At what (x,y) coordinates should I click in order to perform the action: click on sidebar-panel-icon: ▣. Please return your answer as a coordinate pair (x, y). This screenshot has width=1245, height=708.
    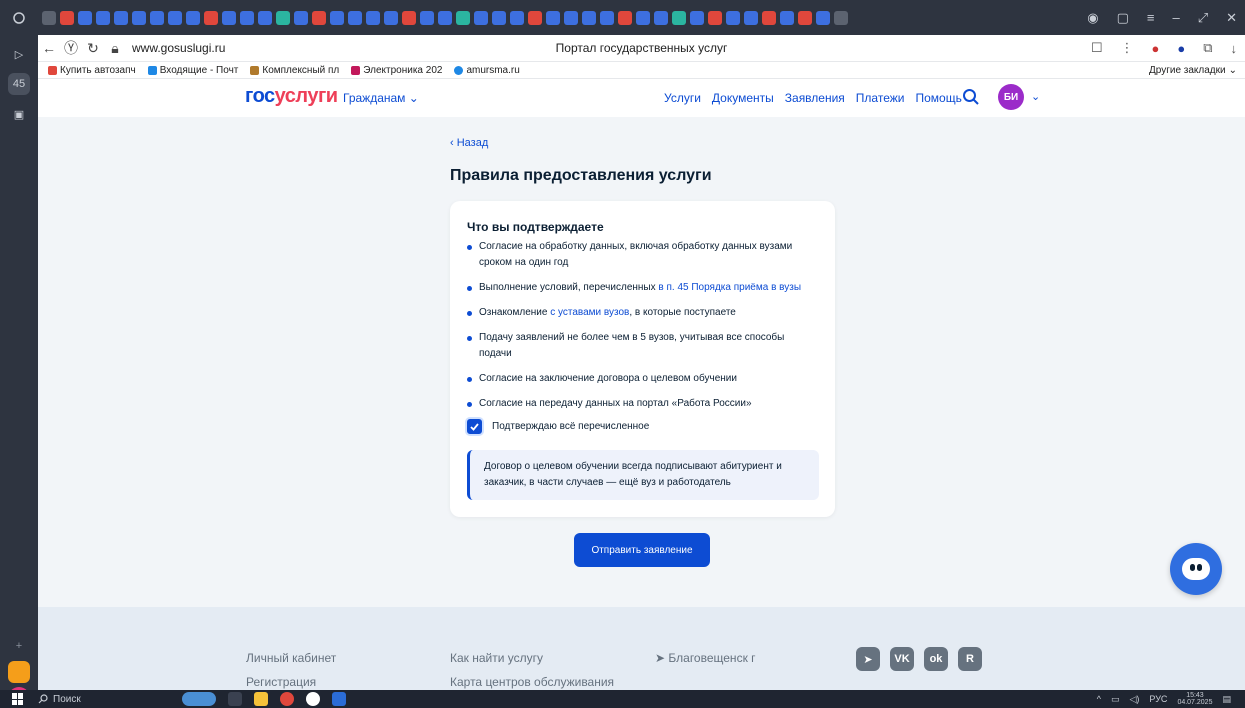
    Looking at the image, I should click on (19, 114).